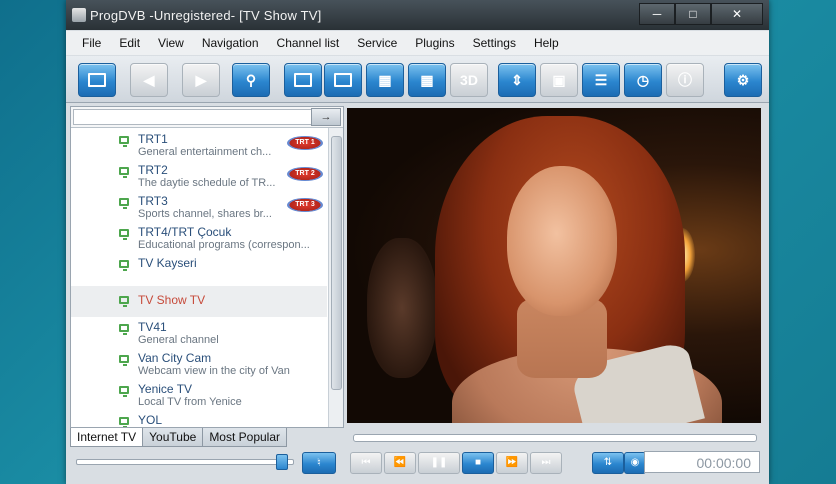 This screenshot has width=836, height=484. I want to click on channel-name: Van City Cam, so click(175, 358).